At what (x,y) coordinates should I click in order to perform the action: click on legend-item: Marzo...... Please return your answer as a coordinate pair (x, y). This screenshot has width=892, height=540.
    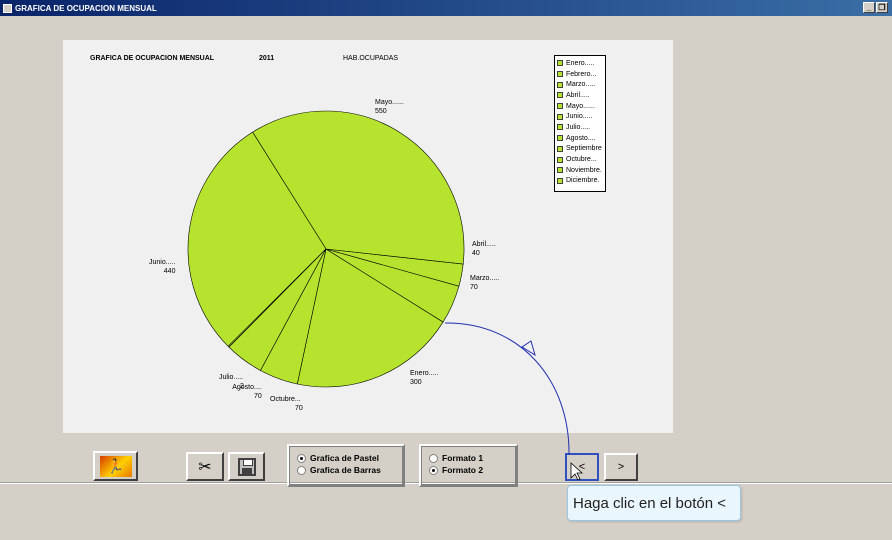
    Looking at the image, I should click on (580, 84).